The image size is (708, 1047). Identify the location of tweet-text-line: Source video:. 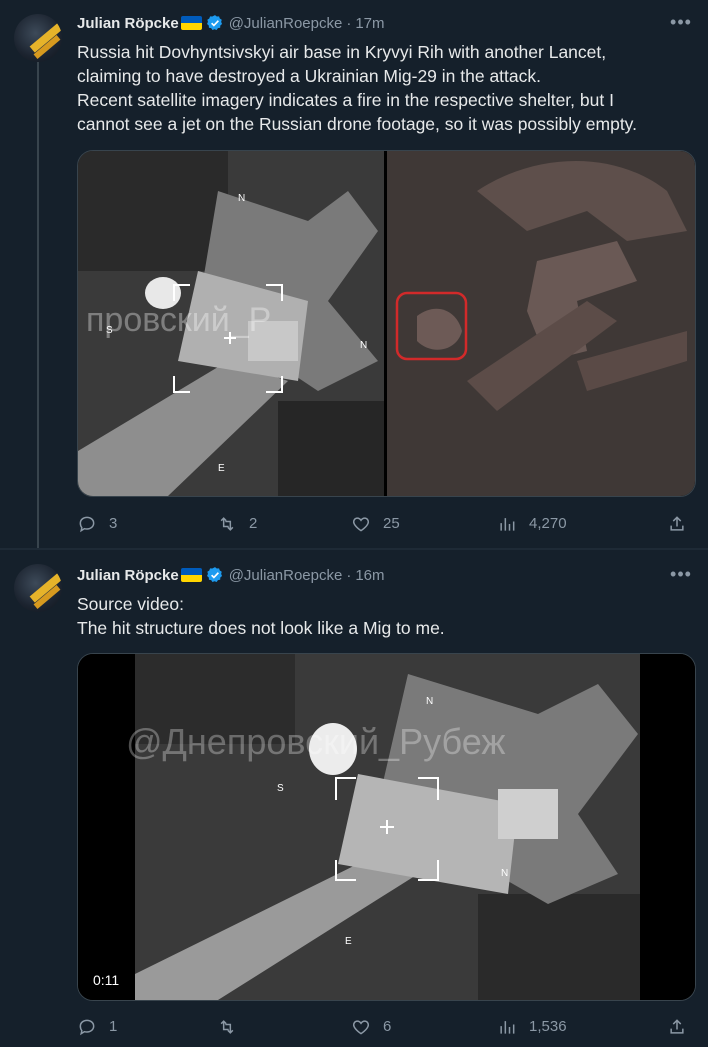
(131, 604).